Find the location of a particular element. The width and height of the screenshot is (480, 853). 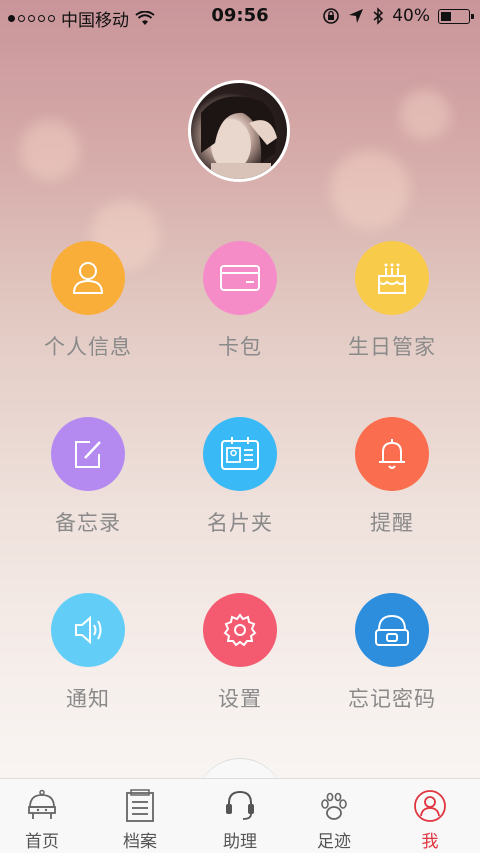

headset-icon is located at coordinates (240, 805).